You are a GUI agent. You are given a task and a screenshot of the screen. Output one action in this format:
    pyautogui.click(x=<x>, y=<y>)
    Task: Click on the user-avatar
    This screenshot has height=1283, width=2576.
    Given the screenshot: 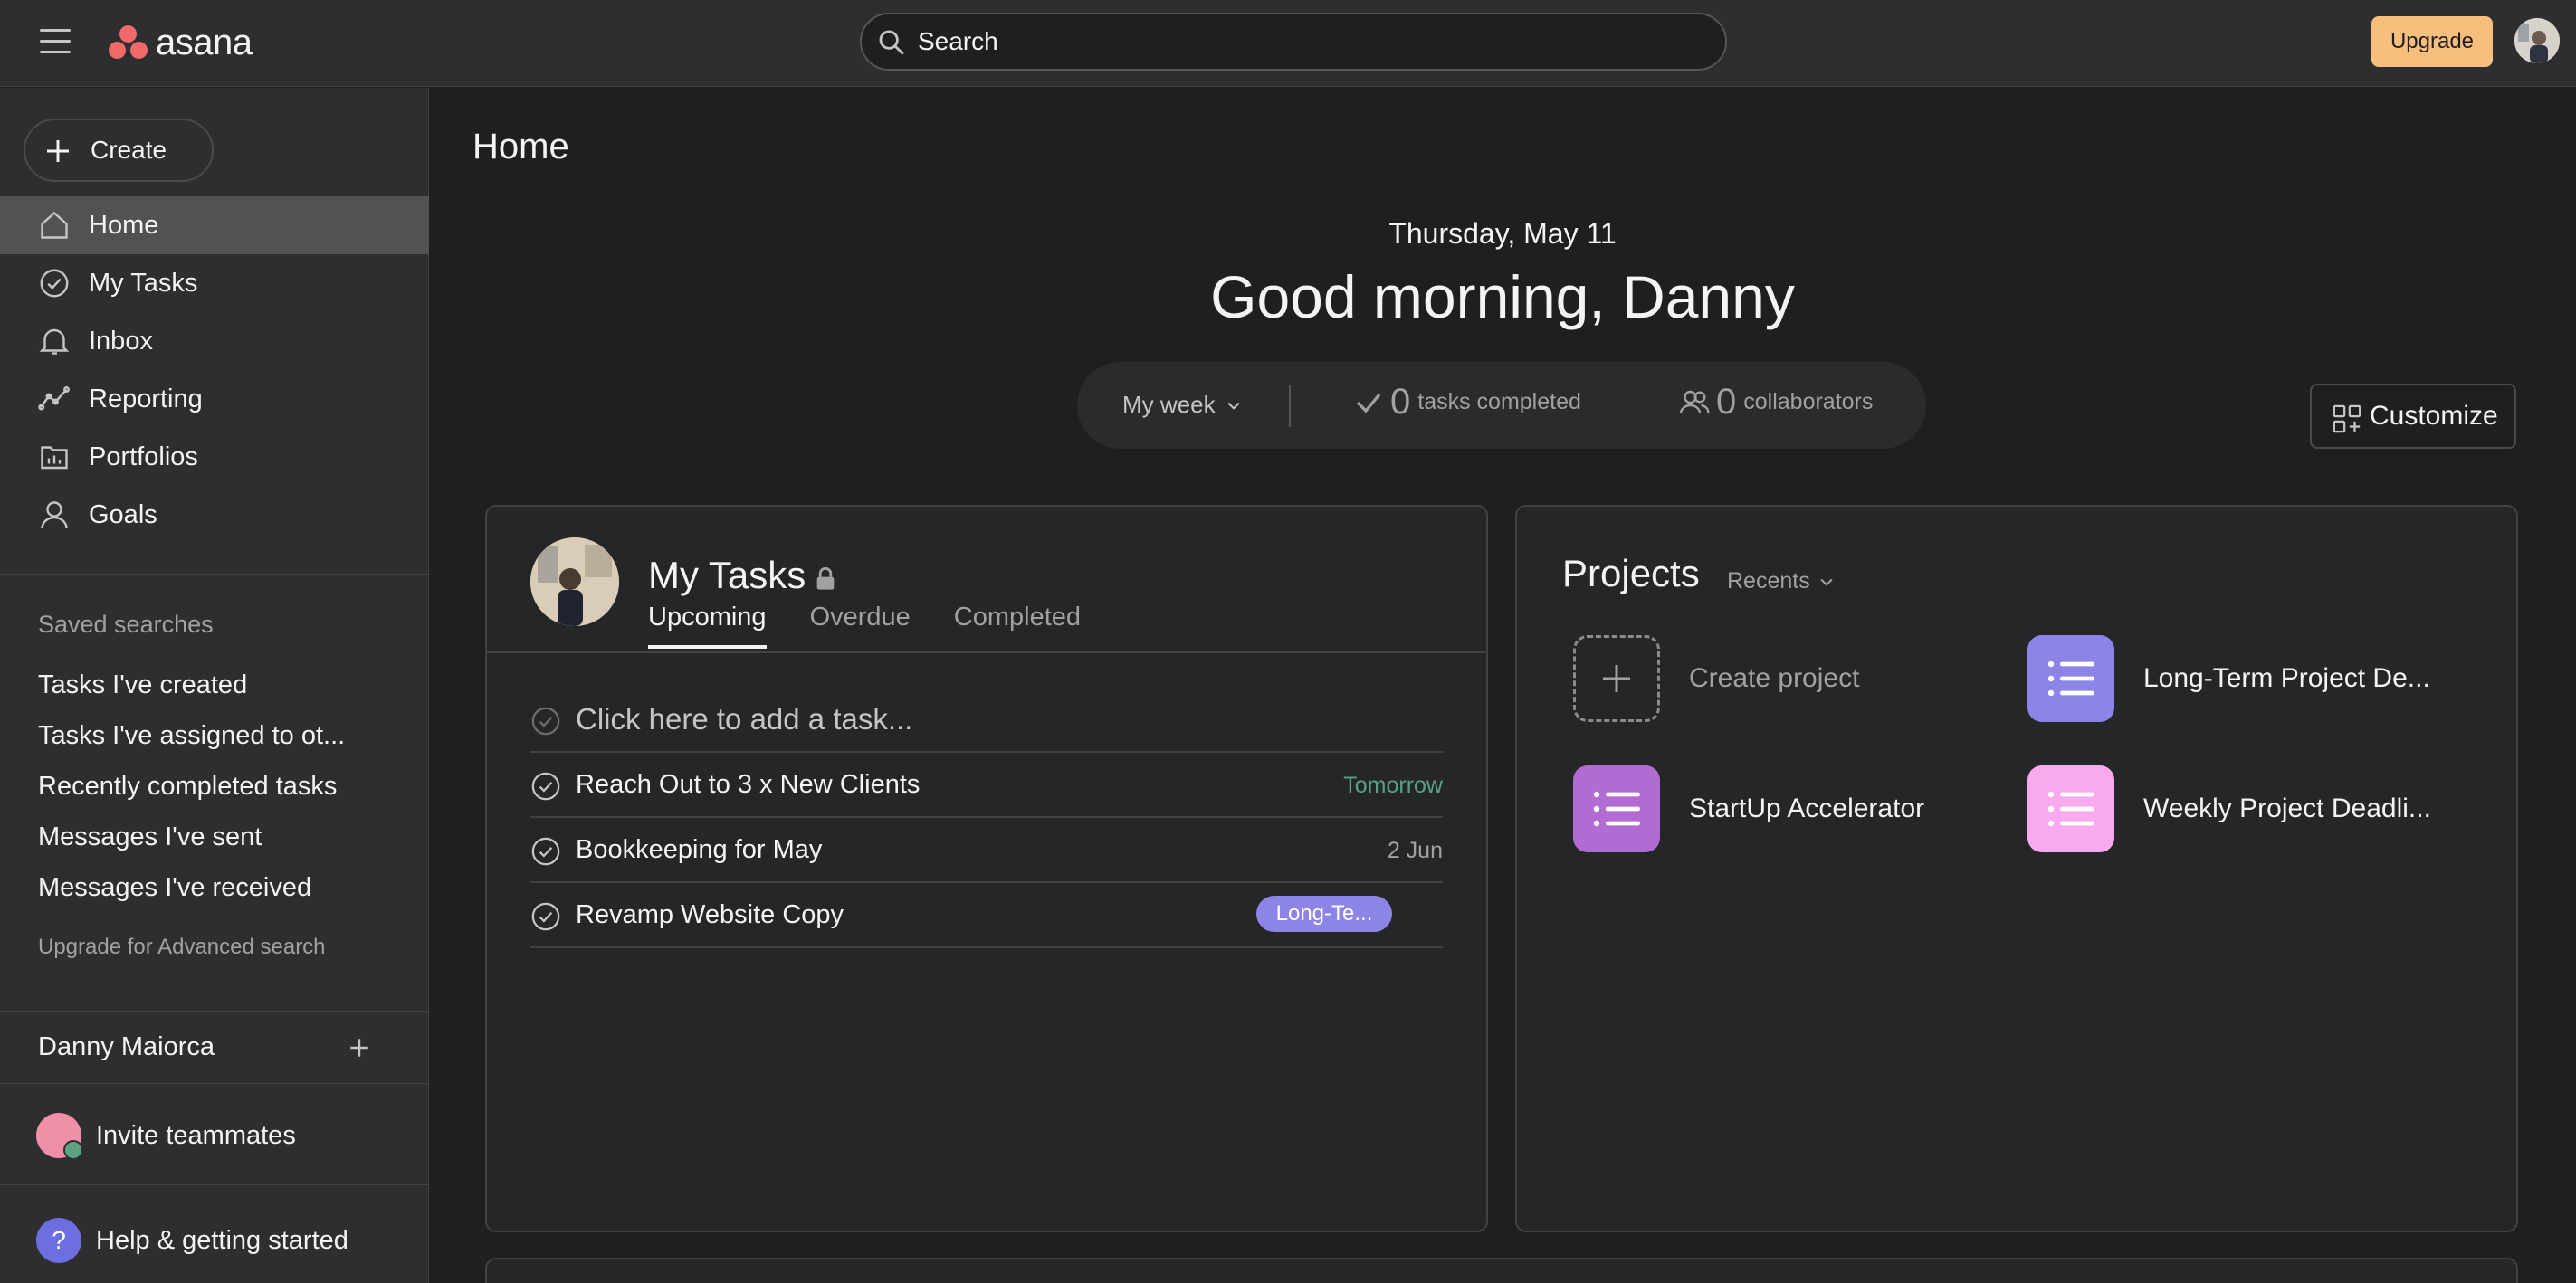 What is the action you would take?
    pyautogui.click(x=2537, y=40)
    